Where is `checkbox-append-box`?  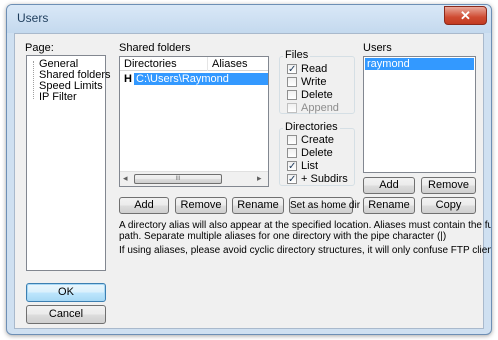
checkbox-append-box is located at coordinates (292, 108).